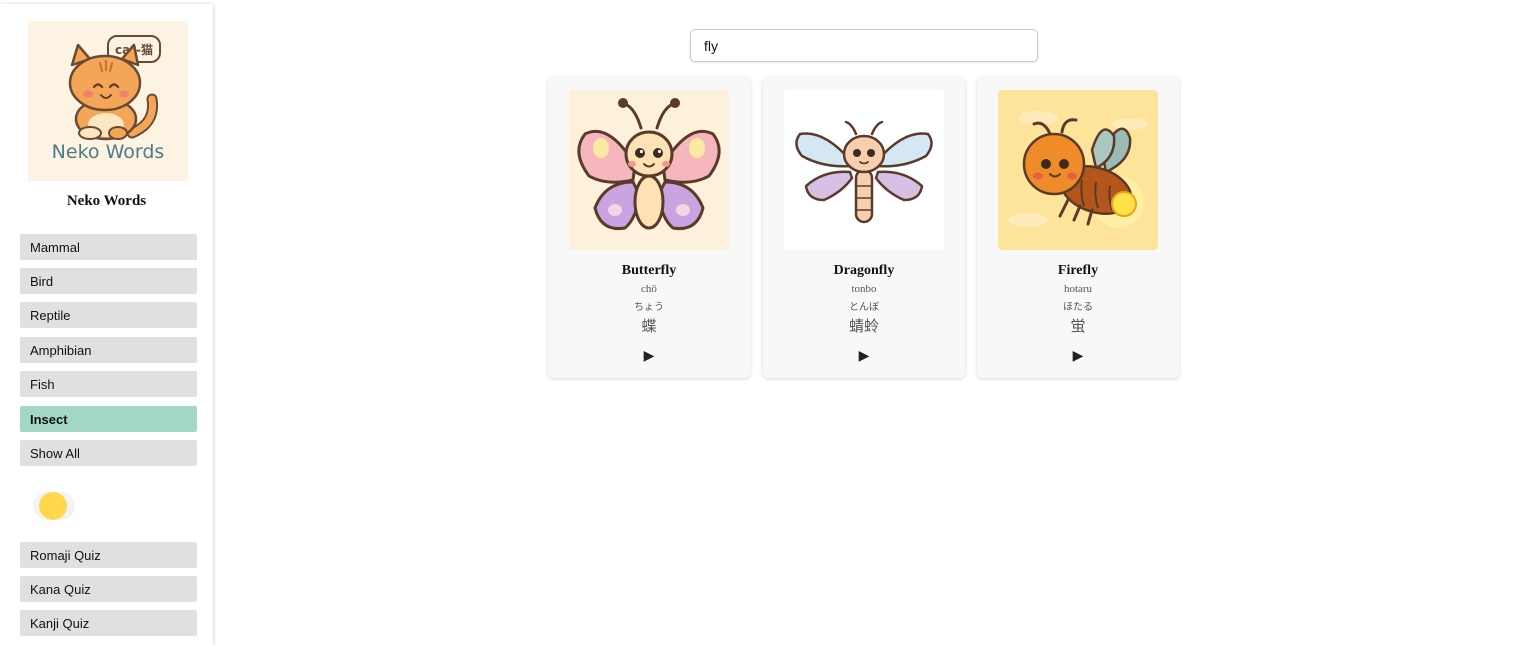 This screenshot has width=1520, height=646. What do you see at coordinates (108, 453) in the screenshot?
I see `category-show-all-button: Show All` at bounding box center [108, 453].